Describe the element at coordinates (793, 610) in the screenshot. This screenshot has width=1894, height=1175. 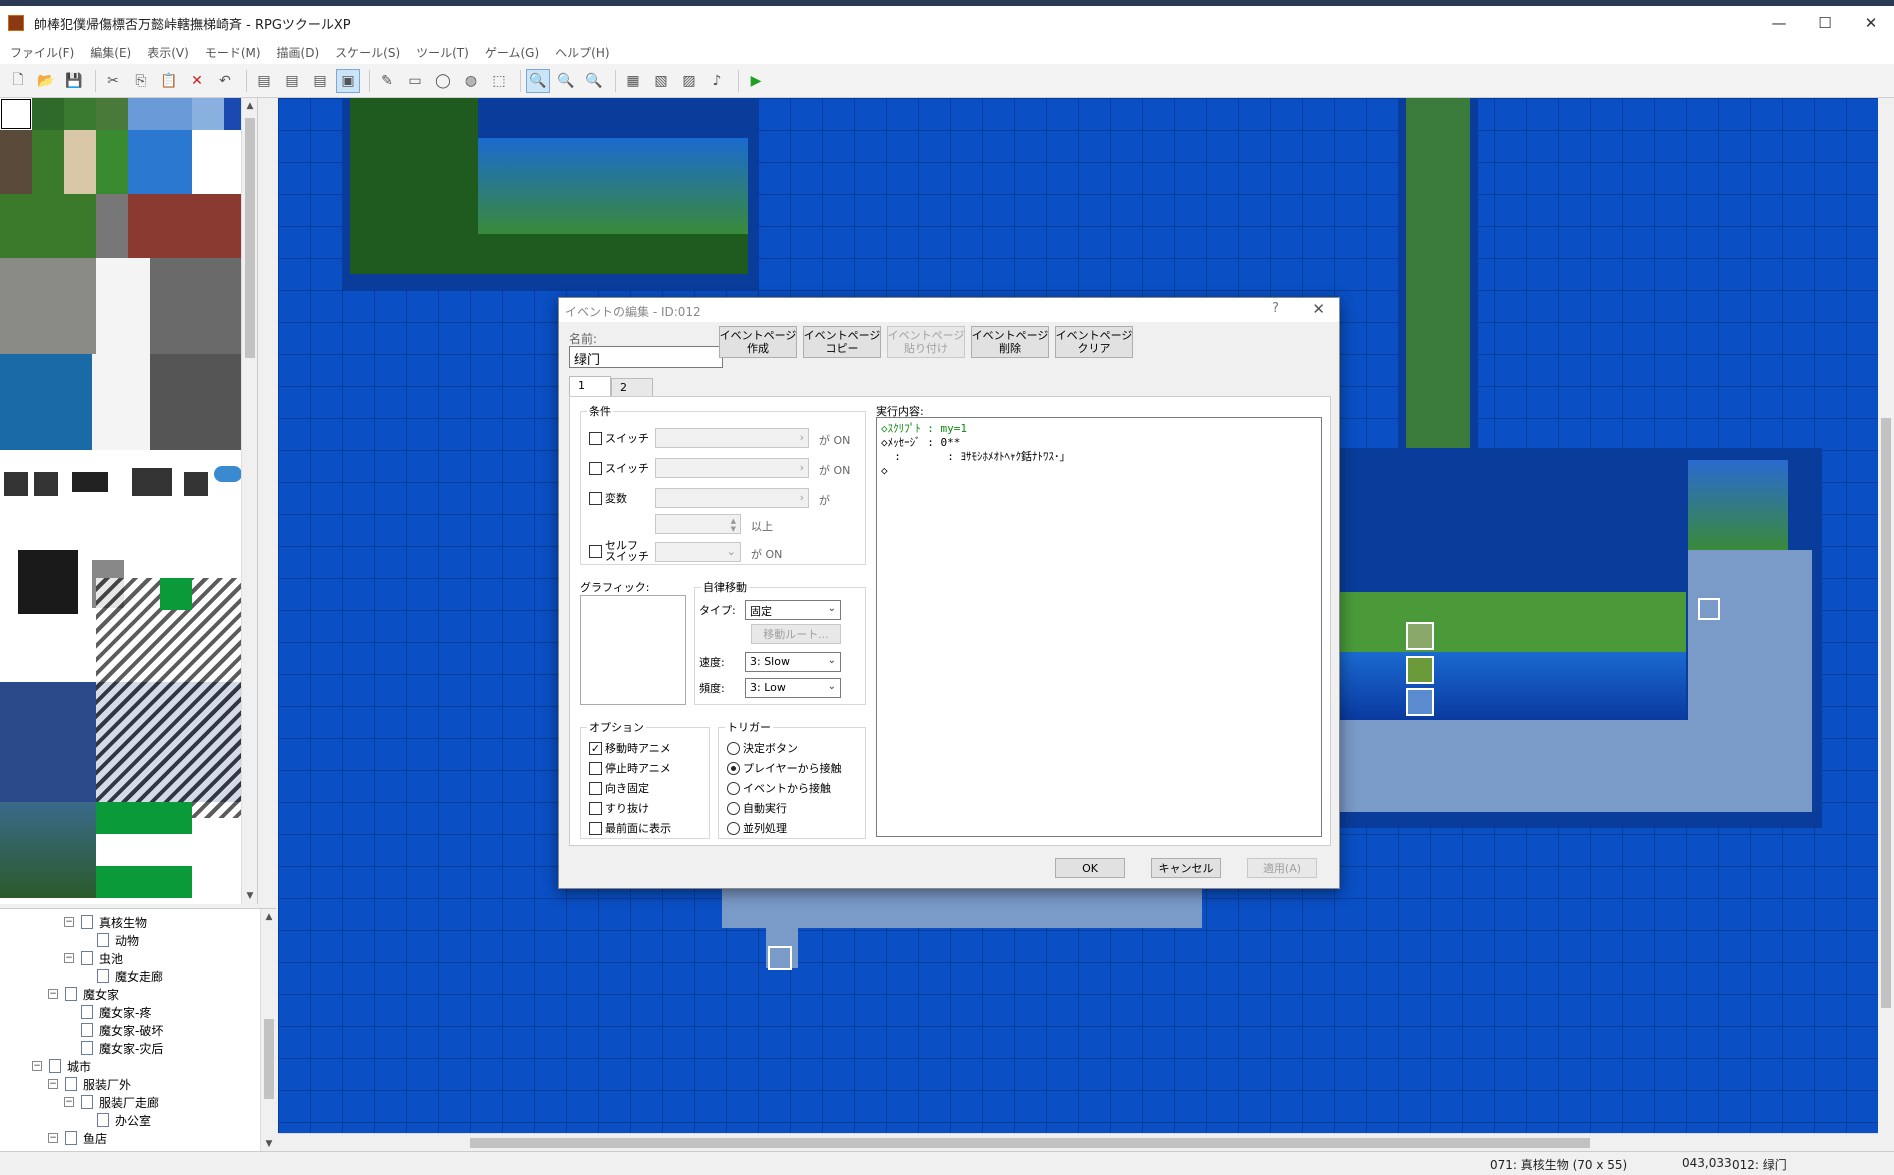
I see `move-type-select: 固定 ⌄` at that location.